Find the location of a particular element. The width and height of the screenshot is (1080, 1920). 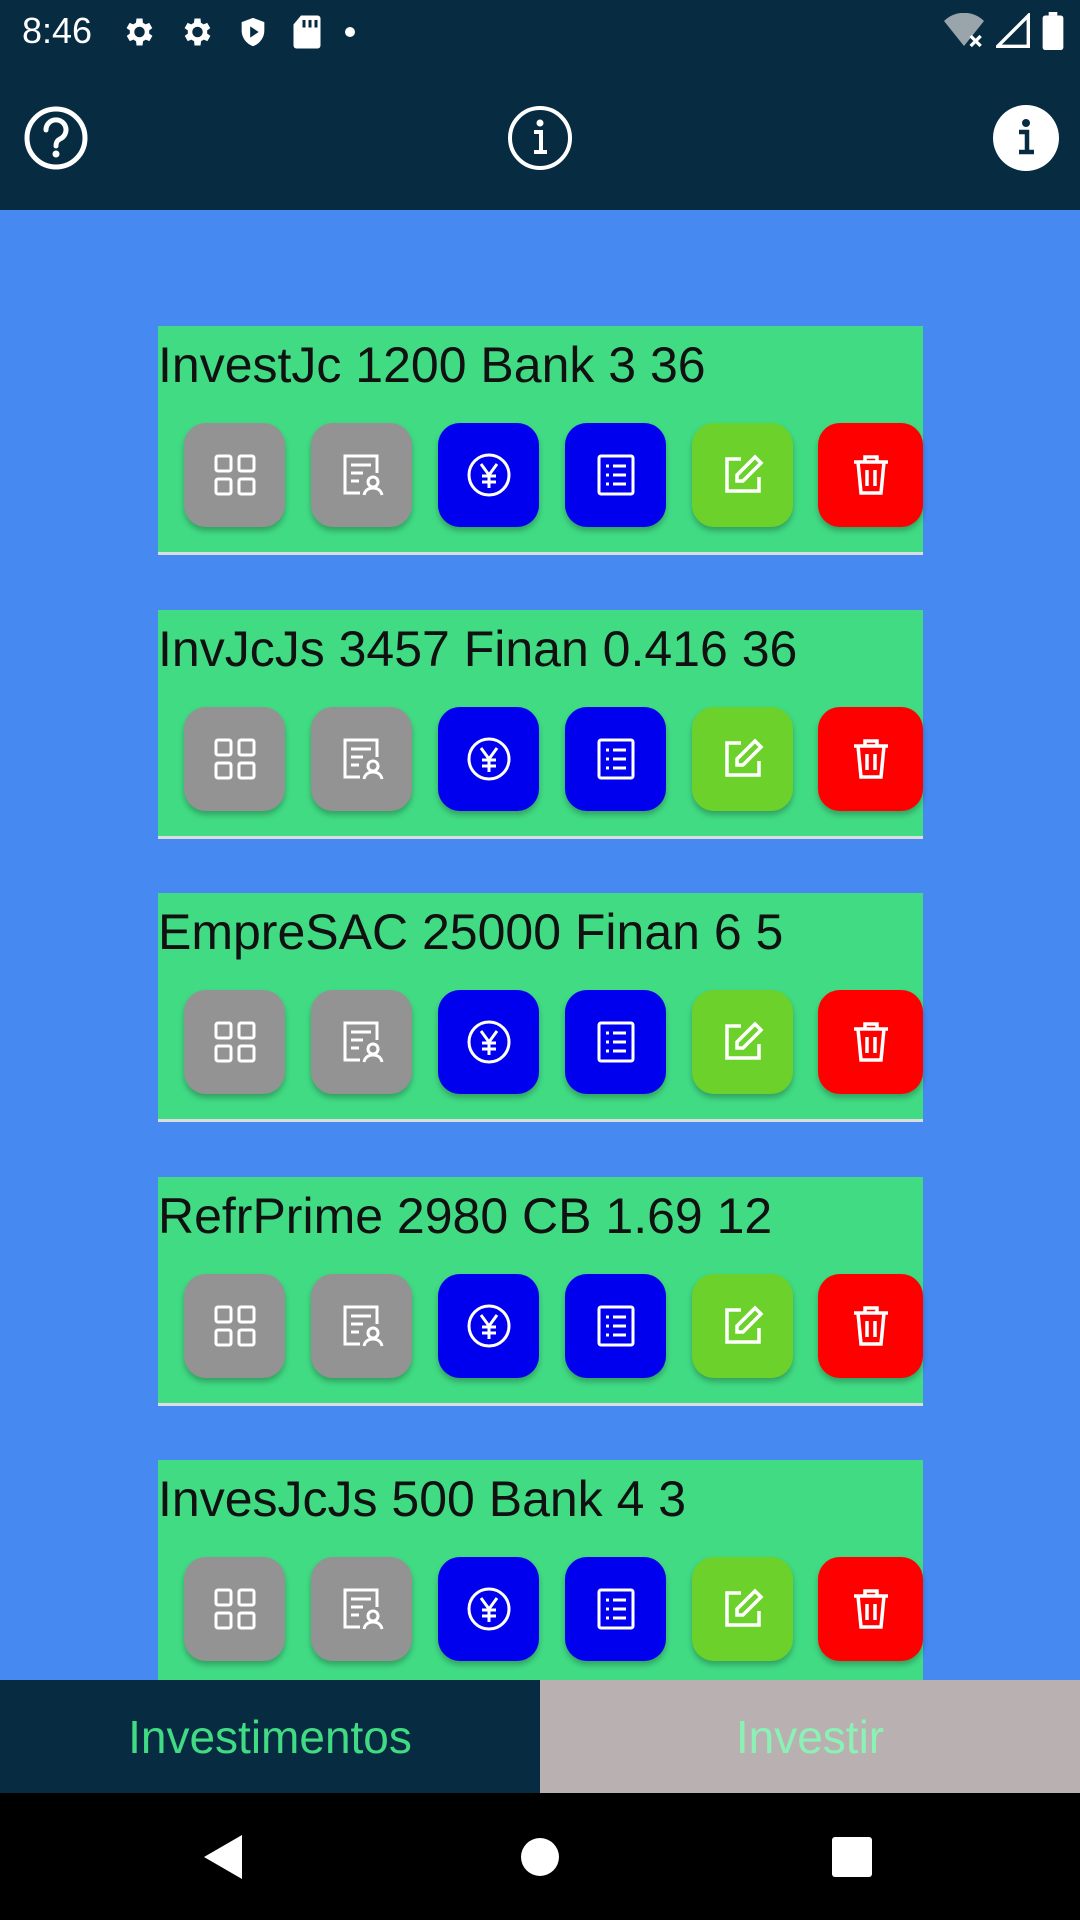

tab-bar: Investimentos Investir is located at coordinates (540, 1736).